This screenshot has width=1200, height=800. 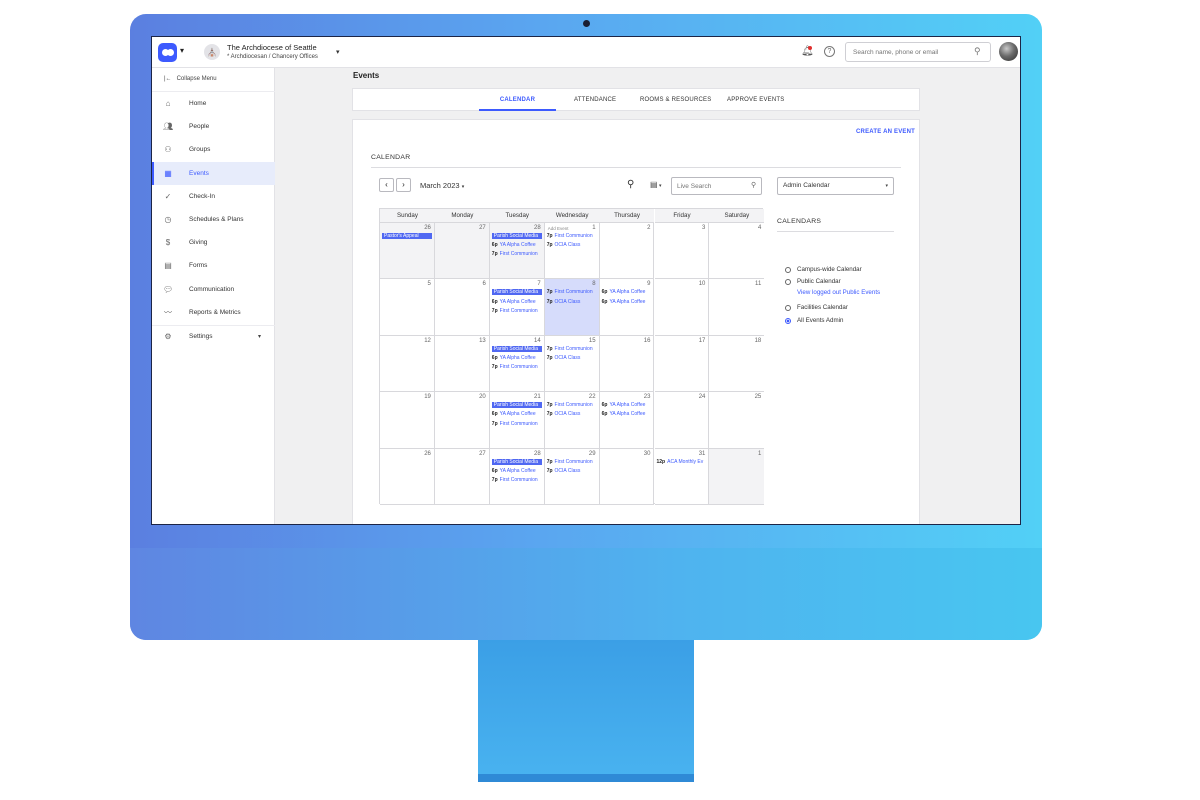 I want to click on day-cell: 11, so click(x=737, y=307).